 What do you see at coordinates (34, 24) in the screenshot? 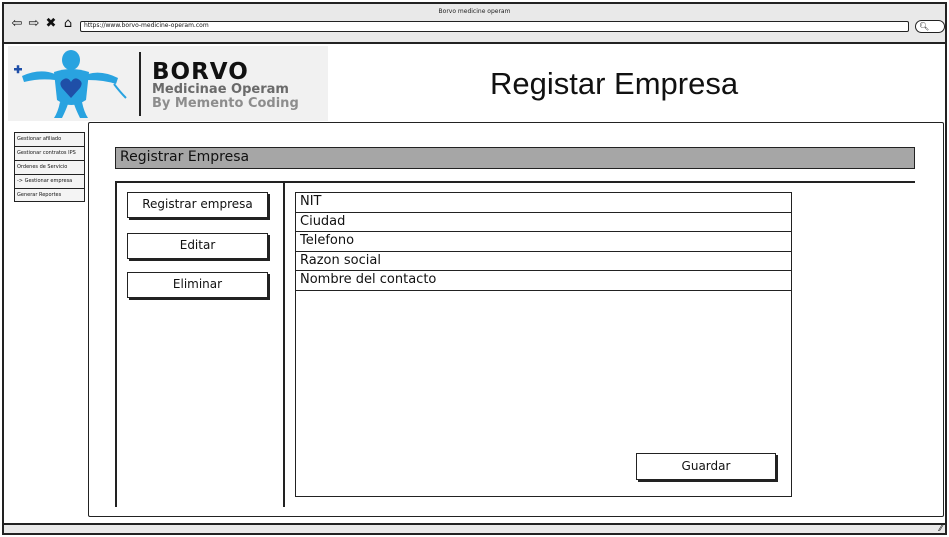
I see `forward-arrow-icon: ⇨` at bounding box center [34, 24].